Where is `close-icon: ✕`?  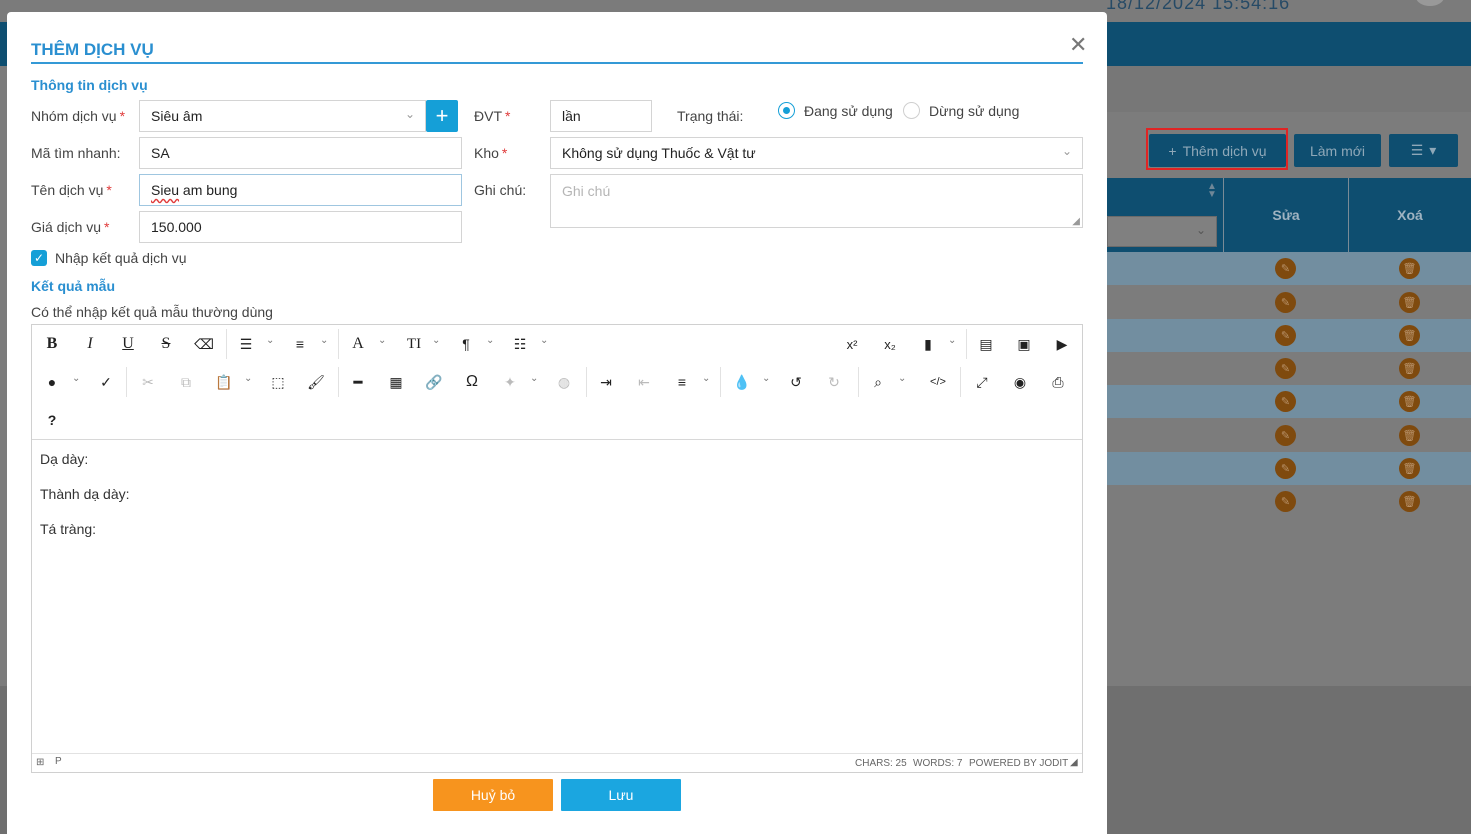 close-icon: ✕ is located at coordinates (1078, 45).